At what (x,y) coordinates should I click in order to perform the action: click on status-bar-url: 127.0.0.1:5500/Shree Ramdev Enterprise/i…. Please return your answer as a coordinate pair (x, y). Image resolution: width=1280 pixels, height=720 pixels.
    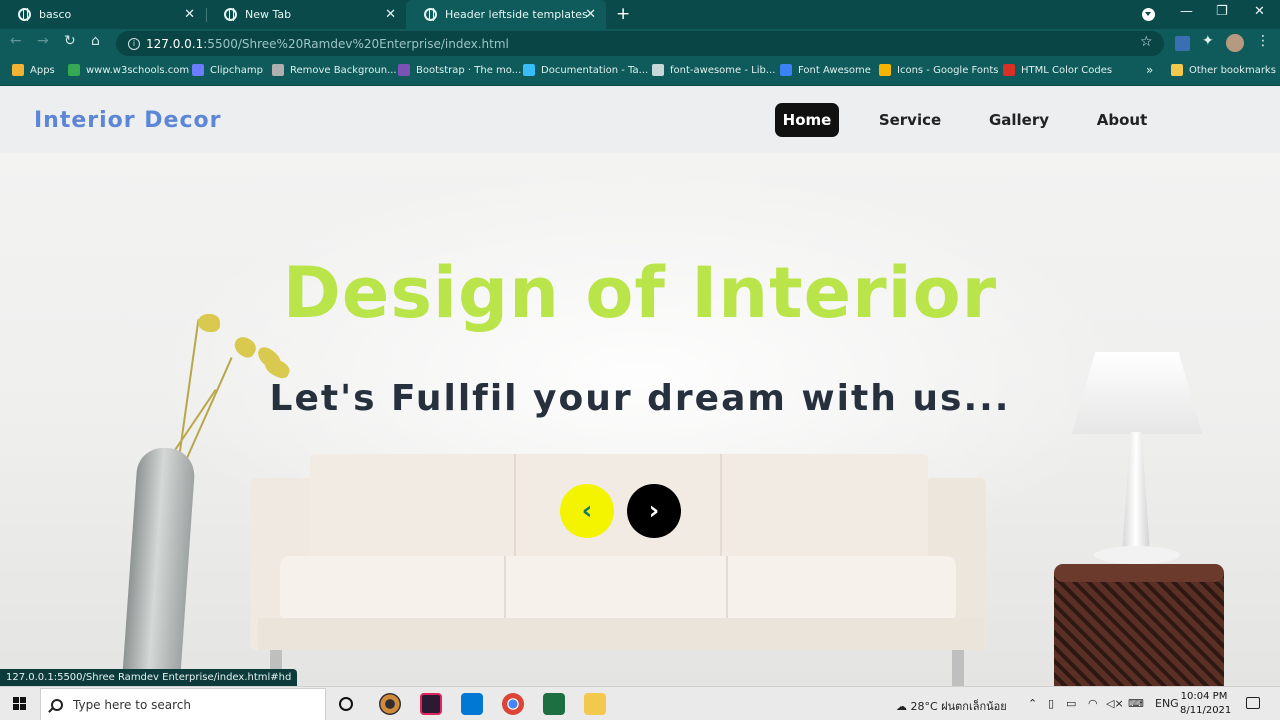
    Looking at the image, I should click on (149, 677).